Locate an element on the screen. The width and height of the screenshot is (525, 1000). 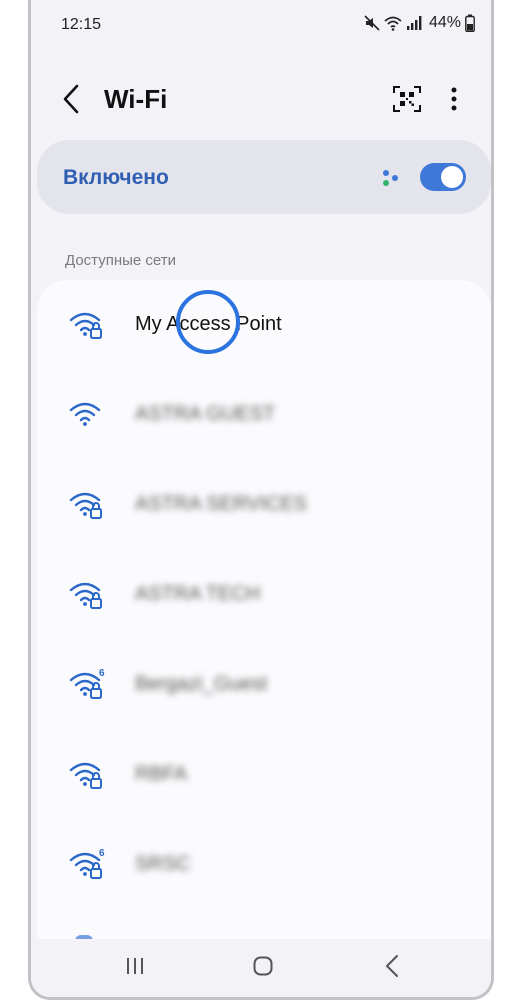
network-item: ASTRA GUEST is located at coordinates (264, 415).